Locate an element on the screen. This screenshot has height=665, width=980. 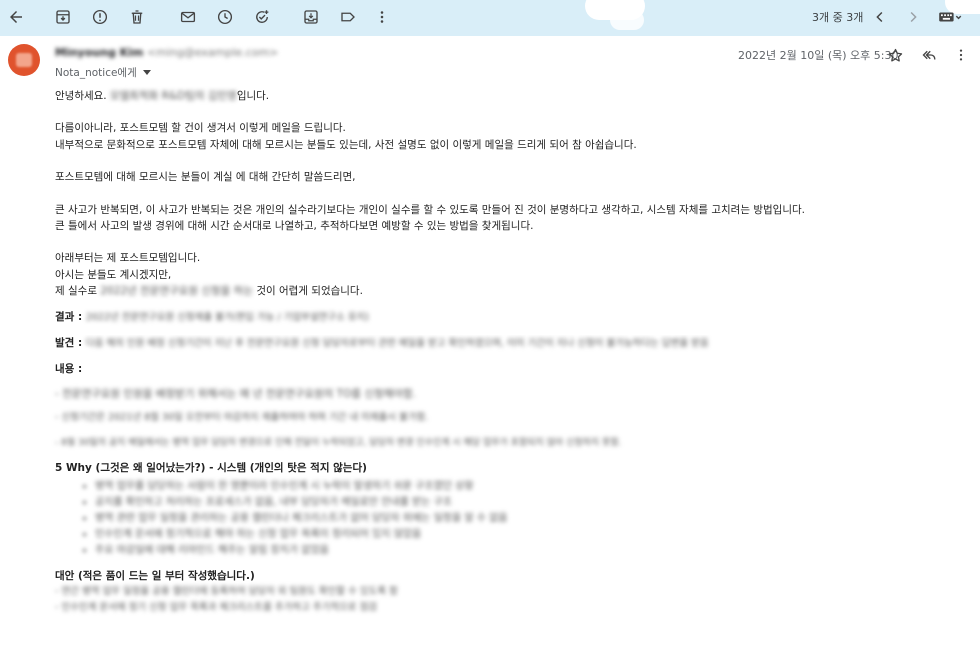
caret-down-icon is located at coordinates (146, 73).